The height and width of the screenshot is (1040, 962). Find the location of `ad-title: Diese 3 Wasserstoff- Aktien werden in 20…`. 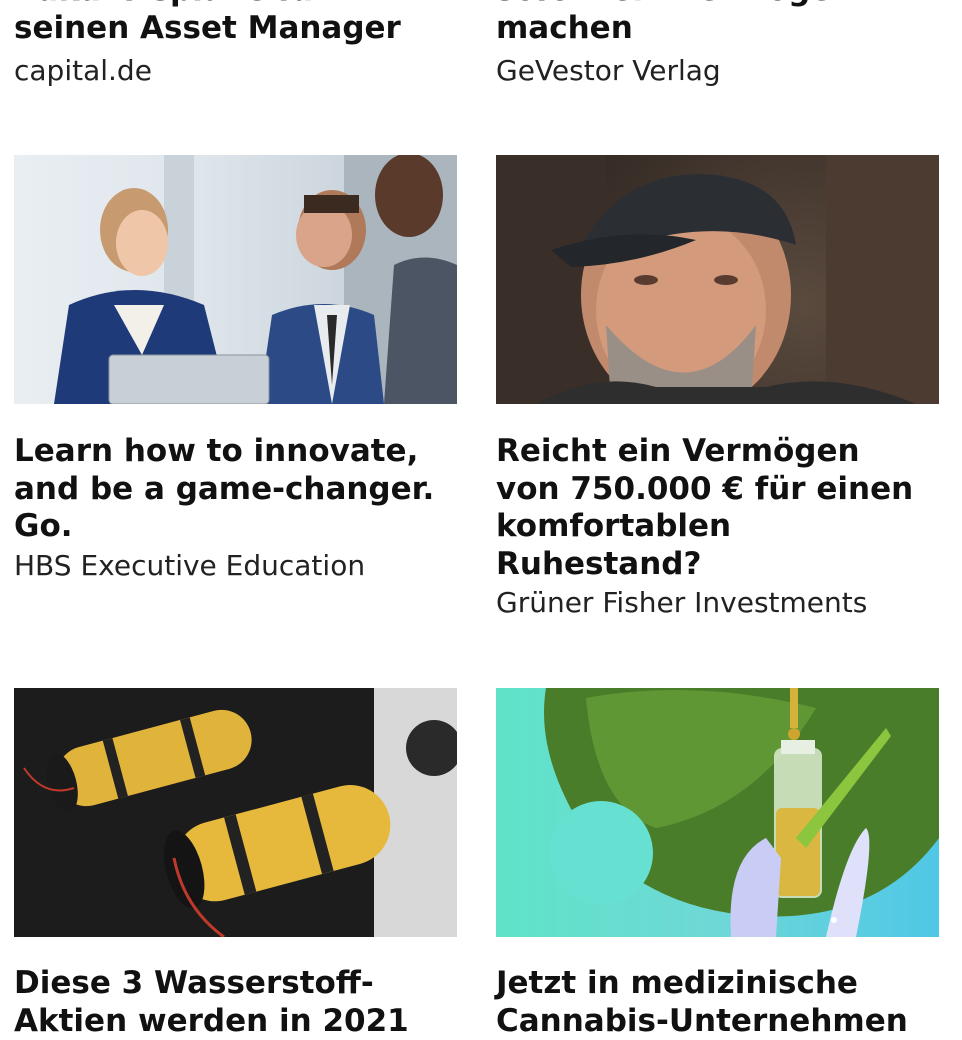

ad-title: Diese 3 Wasserstoff- Aktien werden in 20… is located at coordinates (235, 1002).